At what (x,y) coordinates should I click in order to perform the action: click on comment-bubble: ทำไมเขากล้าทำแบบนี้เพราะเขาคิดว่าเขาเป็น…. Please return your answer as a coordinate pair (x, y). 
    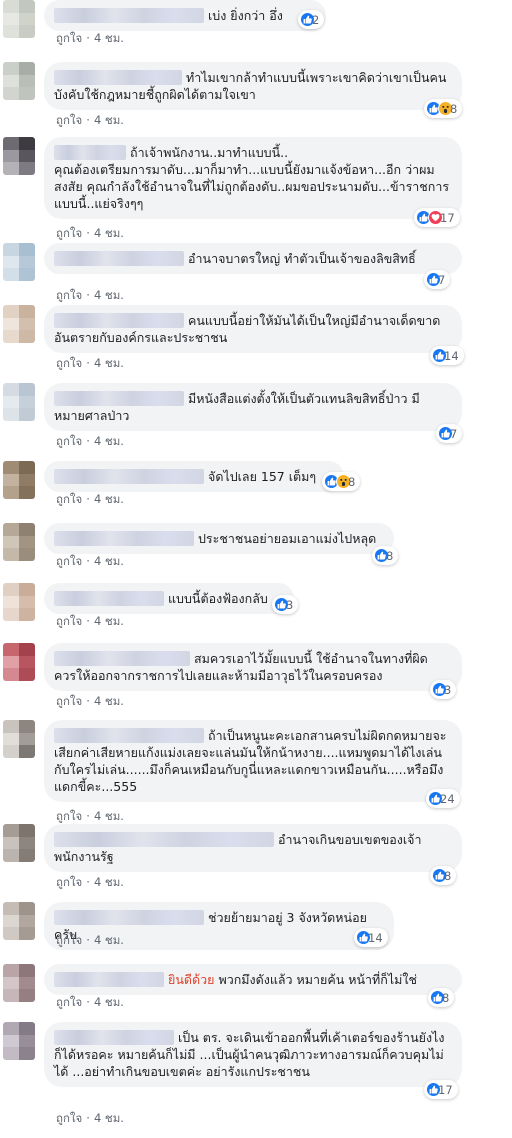
    Looking at the image, I should click on (253, 86).